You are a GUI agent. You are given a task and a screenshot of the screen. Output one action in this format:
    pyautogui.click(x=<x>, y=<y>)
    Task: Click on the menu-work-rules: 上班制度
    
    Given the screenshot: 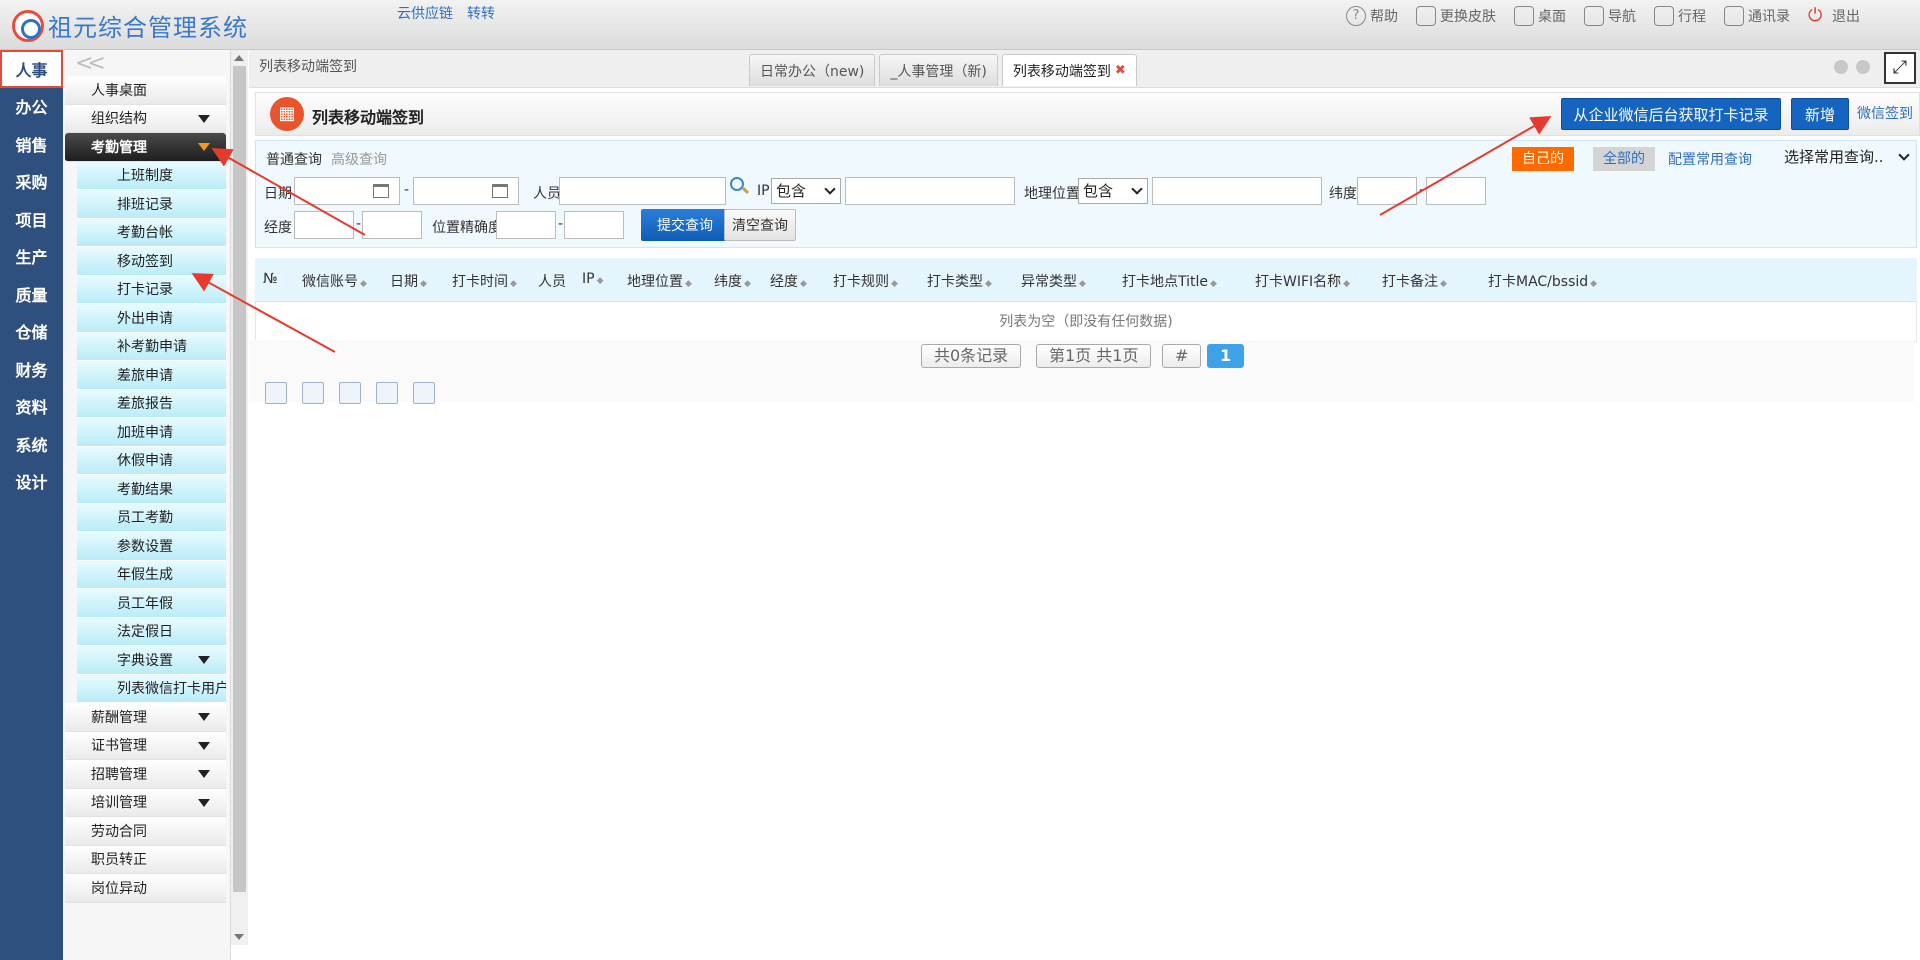 What is the action you would take?
    pyautogui.click(x=151, y=175)
    